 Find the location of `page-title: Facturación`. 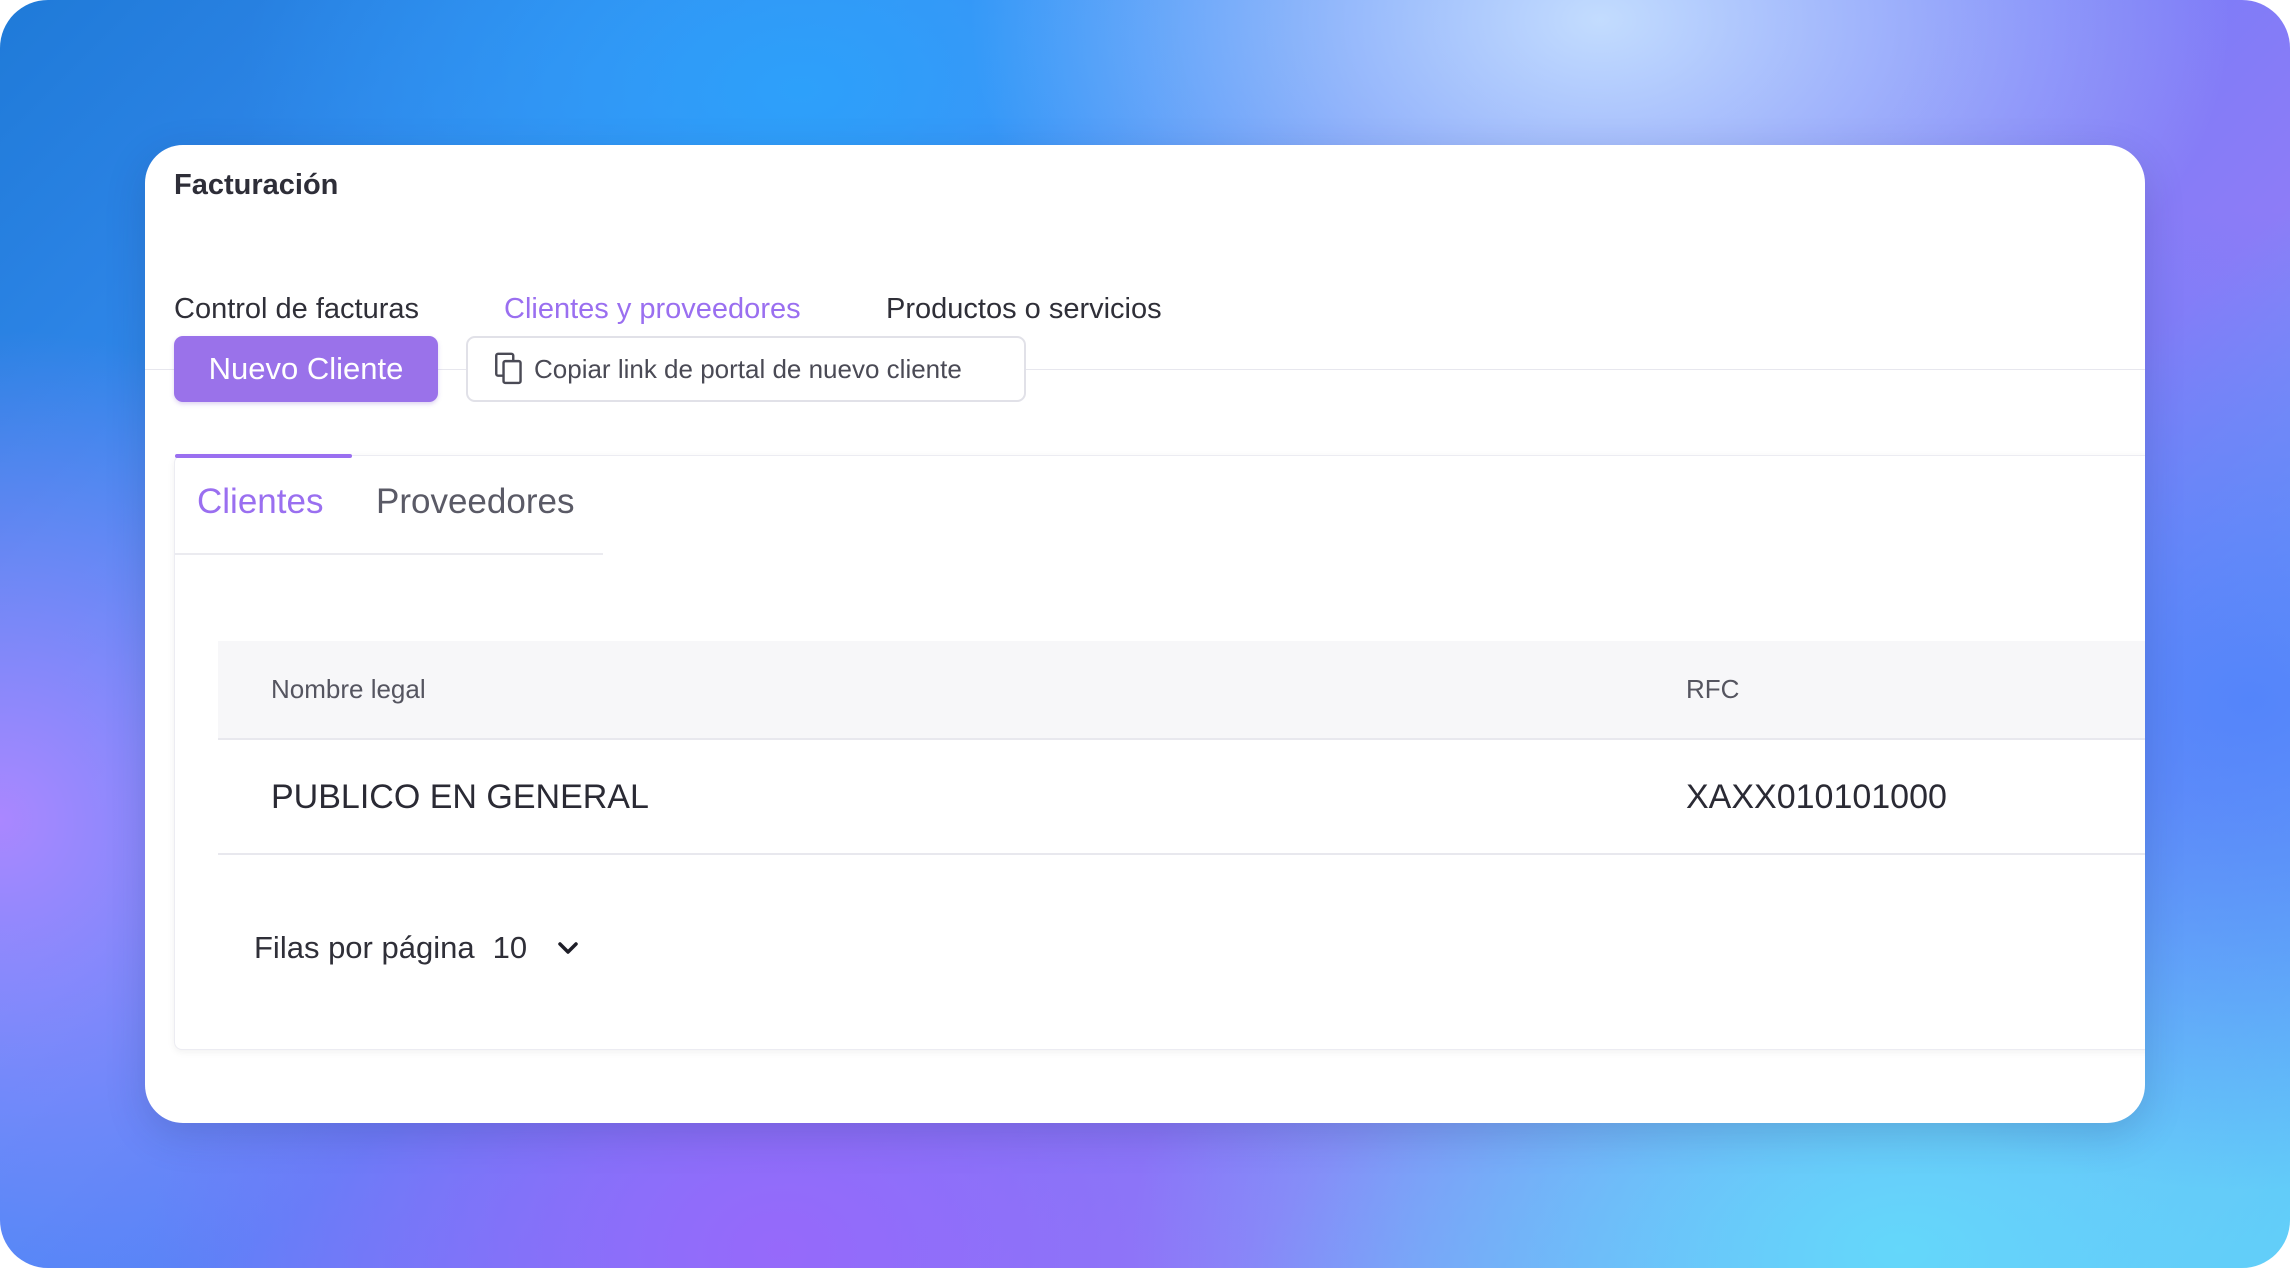

page-title: Facturación is located at coordinates (256, 185).